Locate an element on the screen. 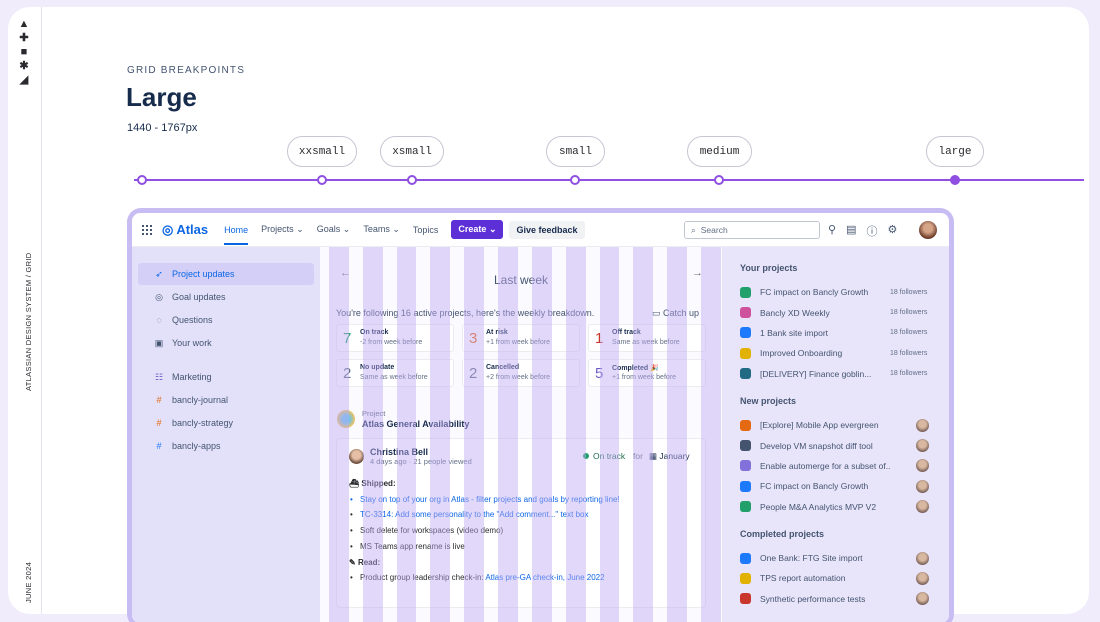  sidebar-item-project-updates: ➶ Project updates is located at coordinates (226, 274).